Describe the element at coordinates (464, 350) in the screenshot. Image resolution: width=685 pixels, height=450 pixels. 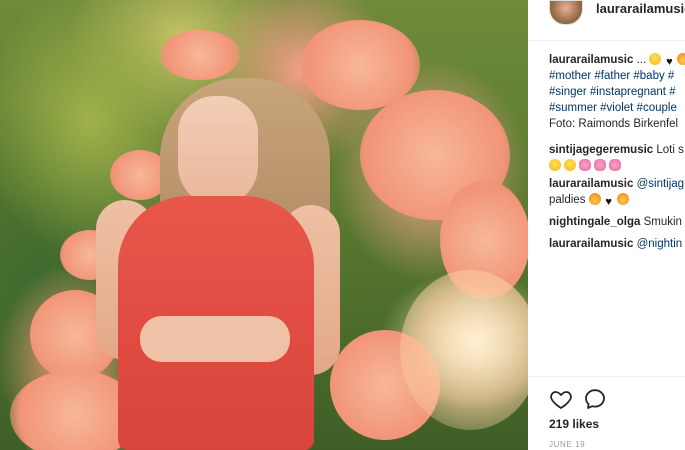
I see `blurred-flower-foreground` at that location.